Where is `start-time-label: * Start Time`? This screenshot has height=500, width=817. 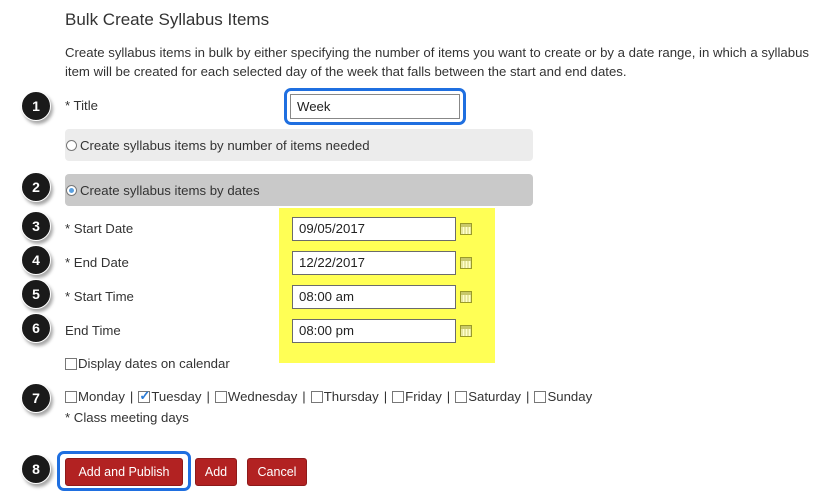 start-time-label: * Start Time is located at coordinates (99, 296).